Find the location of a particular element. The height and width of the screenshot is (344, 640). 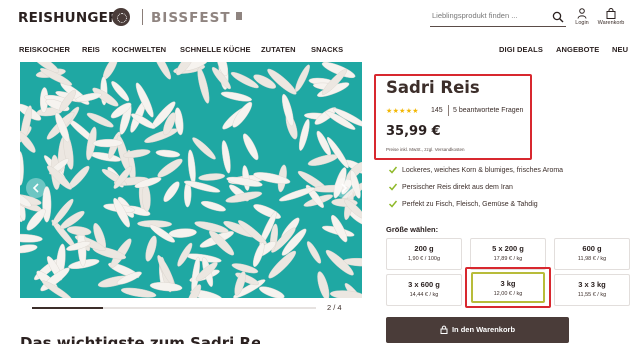

nav-item-angebote: ANGEBOTE is located at coordinates (577, 49).